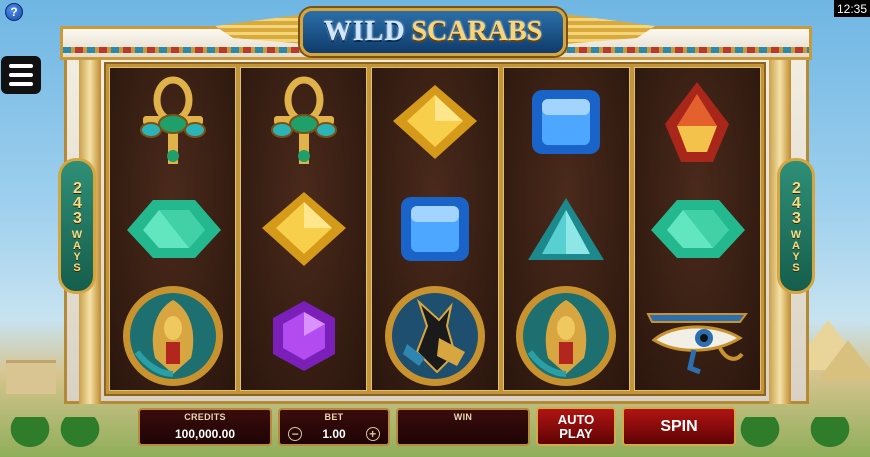 The height and width of the screenshot is (457, 870). What do you see at coordinates (205, 434) in the screenshot?
I see `credits-value: 100,000.00` at bounding box center [205, 434].